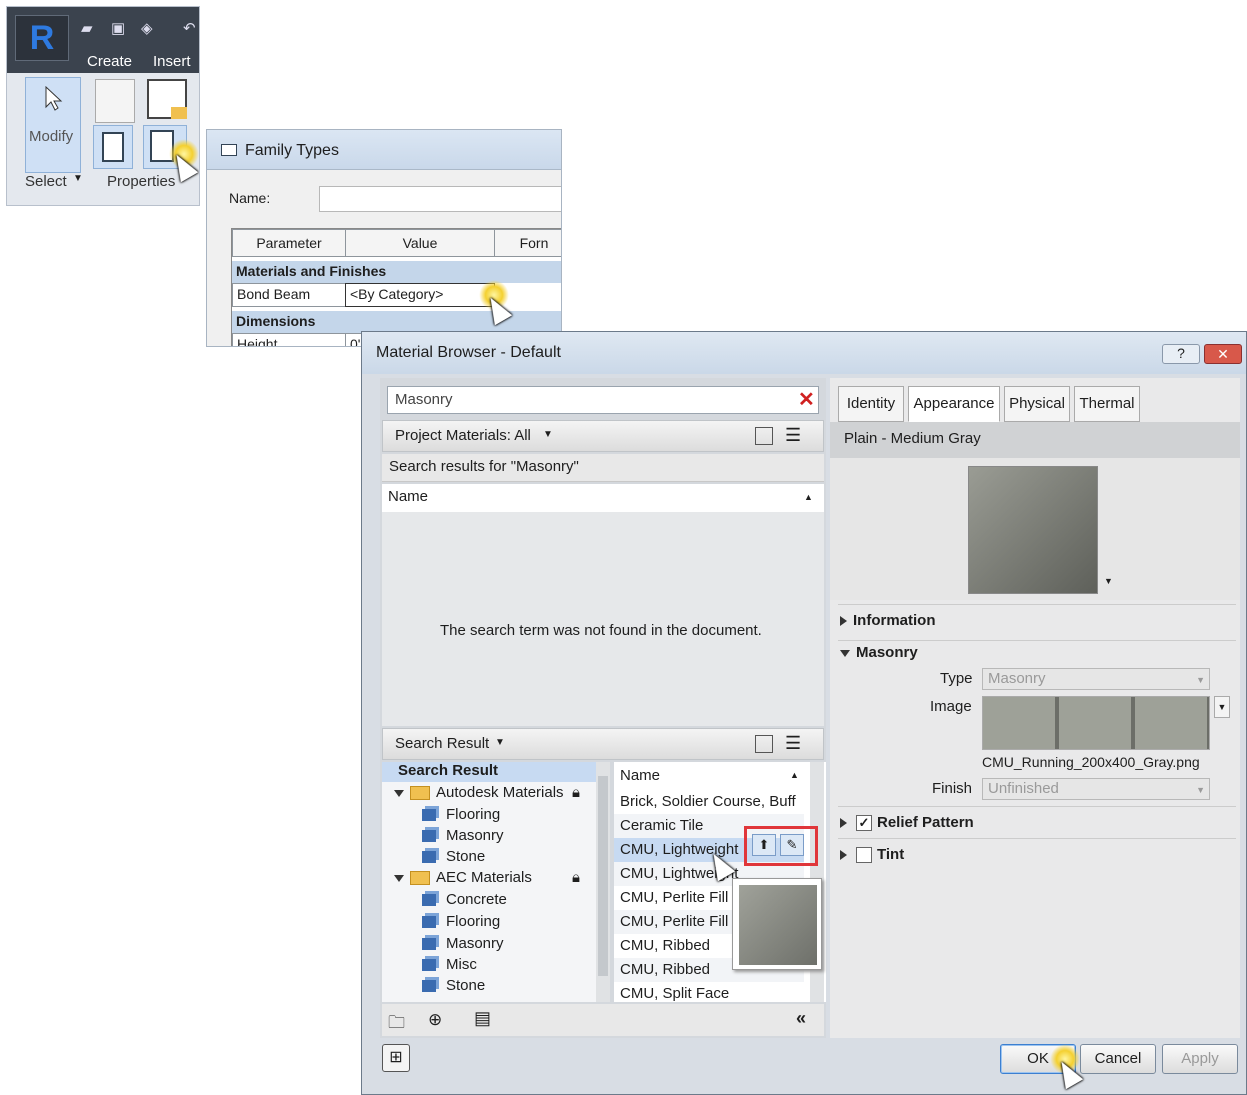 Image resolution: width=1247 pixels, height=1095 pixels. Describe the element at coordinates (1096, 789) in the screenshot. I see `finish-dropdown: Unfinished ▼` at that location.